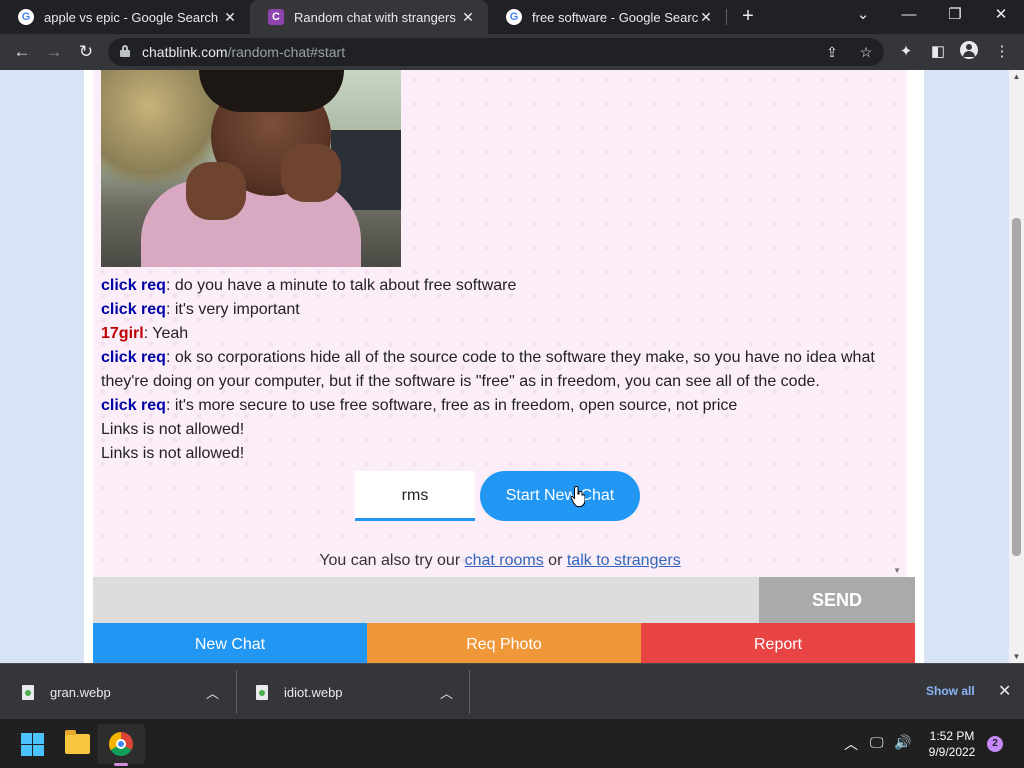 The width and height of the screenshot is (1024, 768). I want to click on tab-title: apple vs epic - Google Search, so click(131, 17).